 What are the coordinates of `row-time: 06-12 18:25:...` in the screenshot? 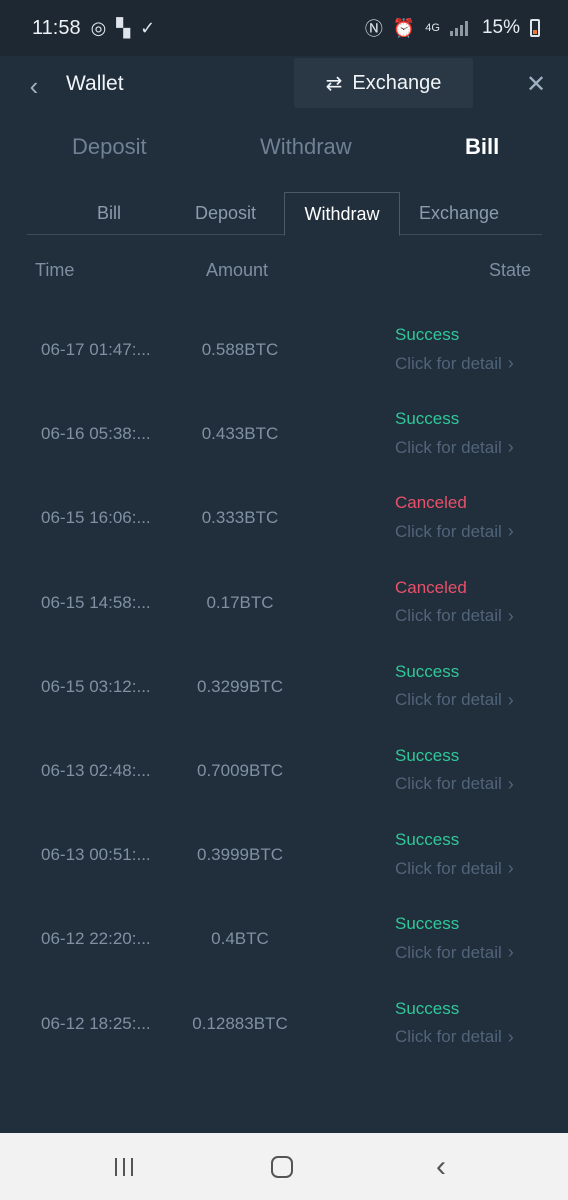 It's located at (96, 1023).